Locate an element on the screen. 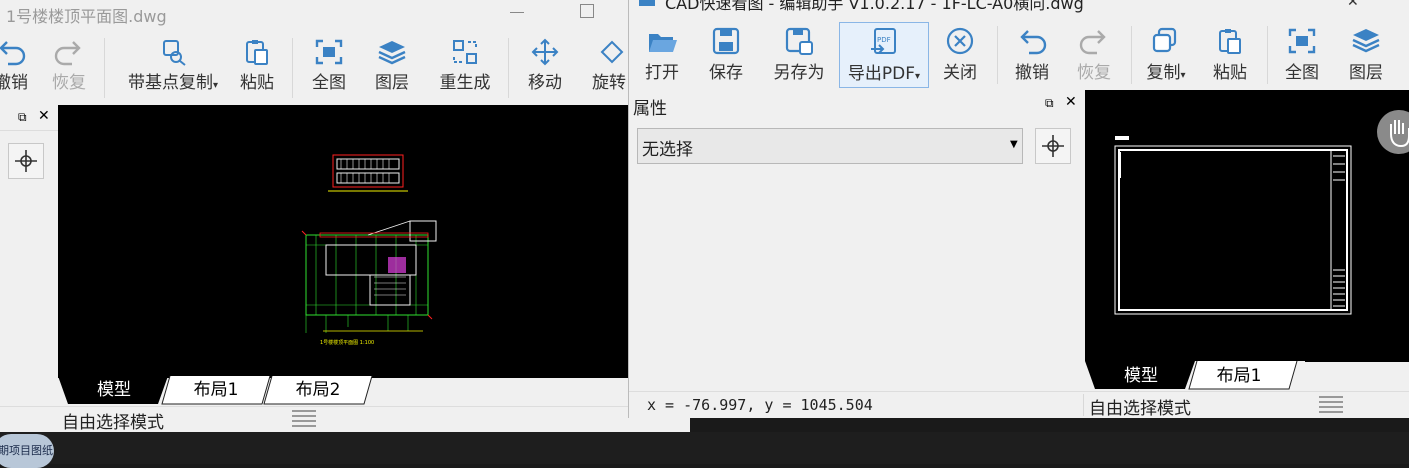  left-tab-layout2: 布局2 is located at coordinates (318, 390).